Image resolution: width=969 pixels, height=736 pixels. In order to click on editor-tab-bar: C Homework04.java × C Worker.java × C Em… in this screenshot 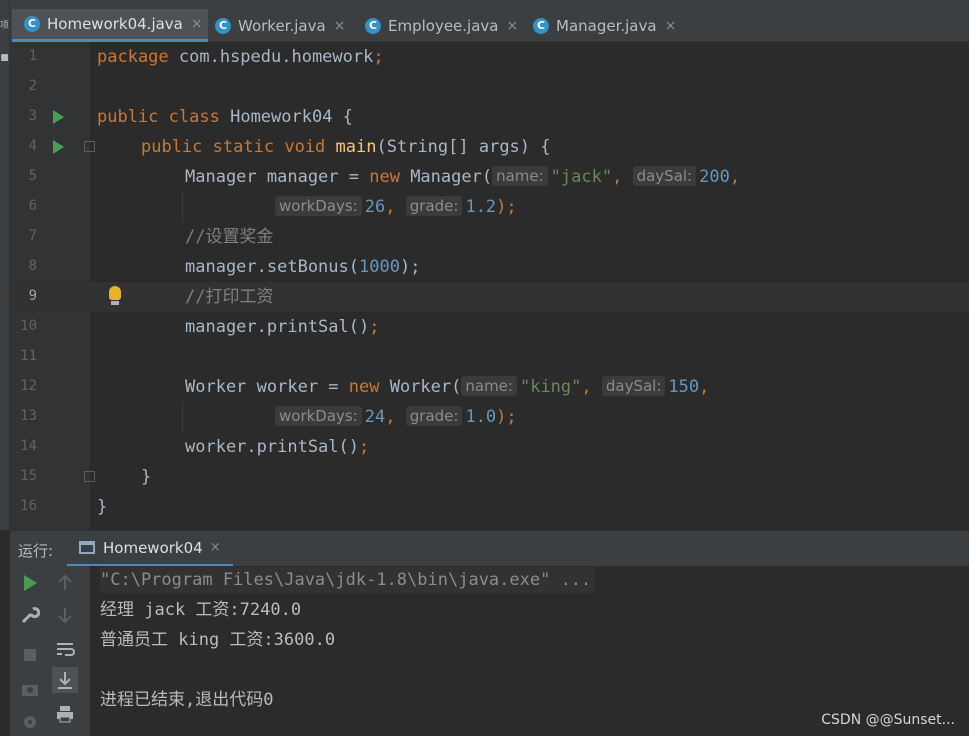, I will do `click(489, 21)`.